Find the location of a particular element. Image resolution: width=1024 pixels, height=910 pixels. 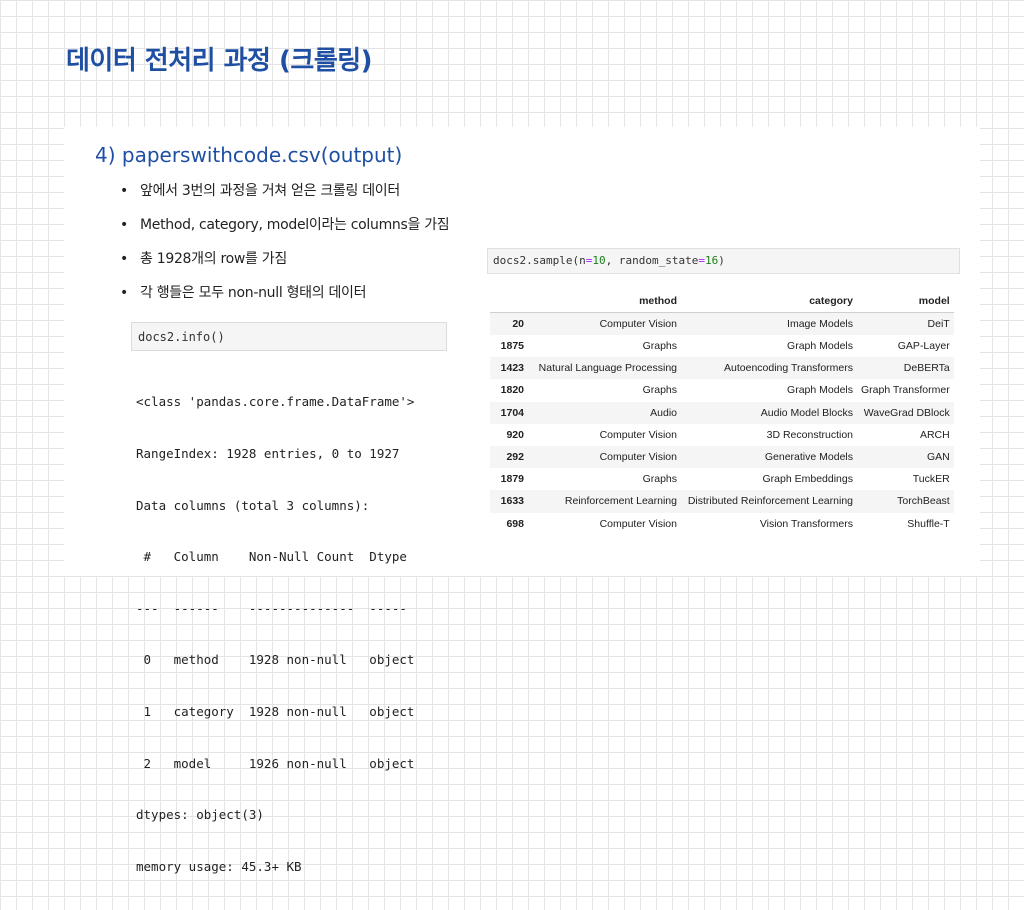

info-output-line: Data columns (total 3 columns): is located at coordinates (253, 505).